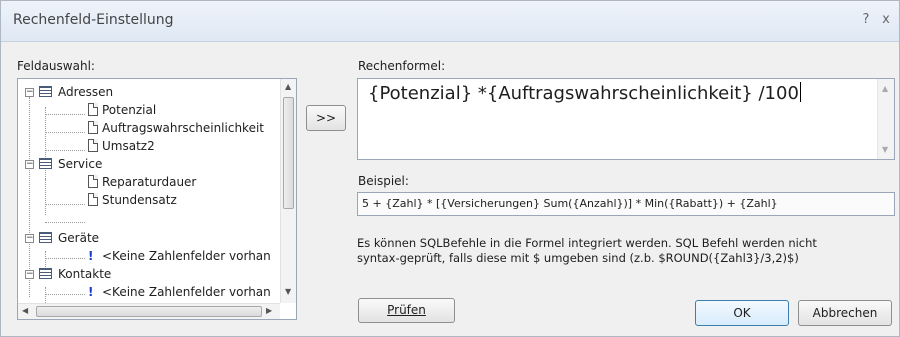 The height and width of the screenshot is (337, 900). What do you see at coordinates (269, 310) in the screenshot?
I see `scroll-right-icon: ▶` at bounding box center [269, 310].